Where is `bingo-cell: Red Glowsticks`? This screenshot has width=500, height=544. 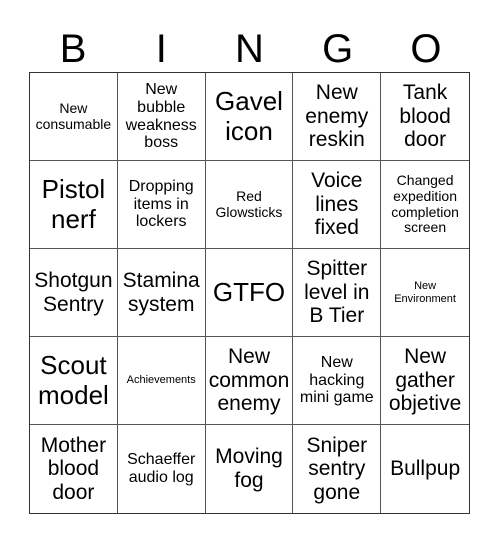
bingo-cell: Red Glowsticks is located at coordinates (249, 205).